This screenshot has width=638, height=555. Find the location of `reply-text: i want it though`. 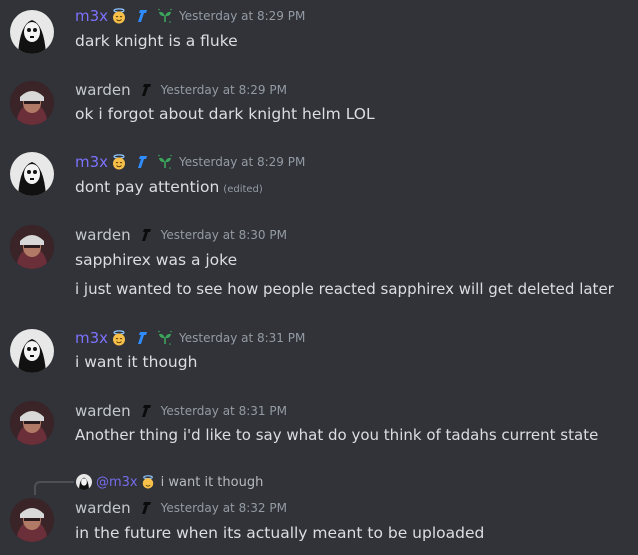

reply-text: i want it though is located at coordinates (212, 482).